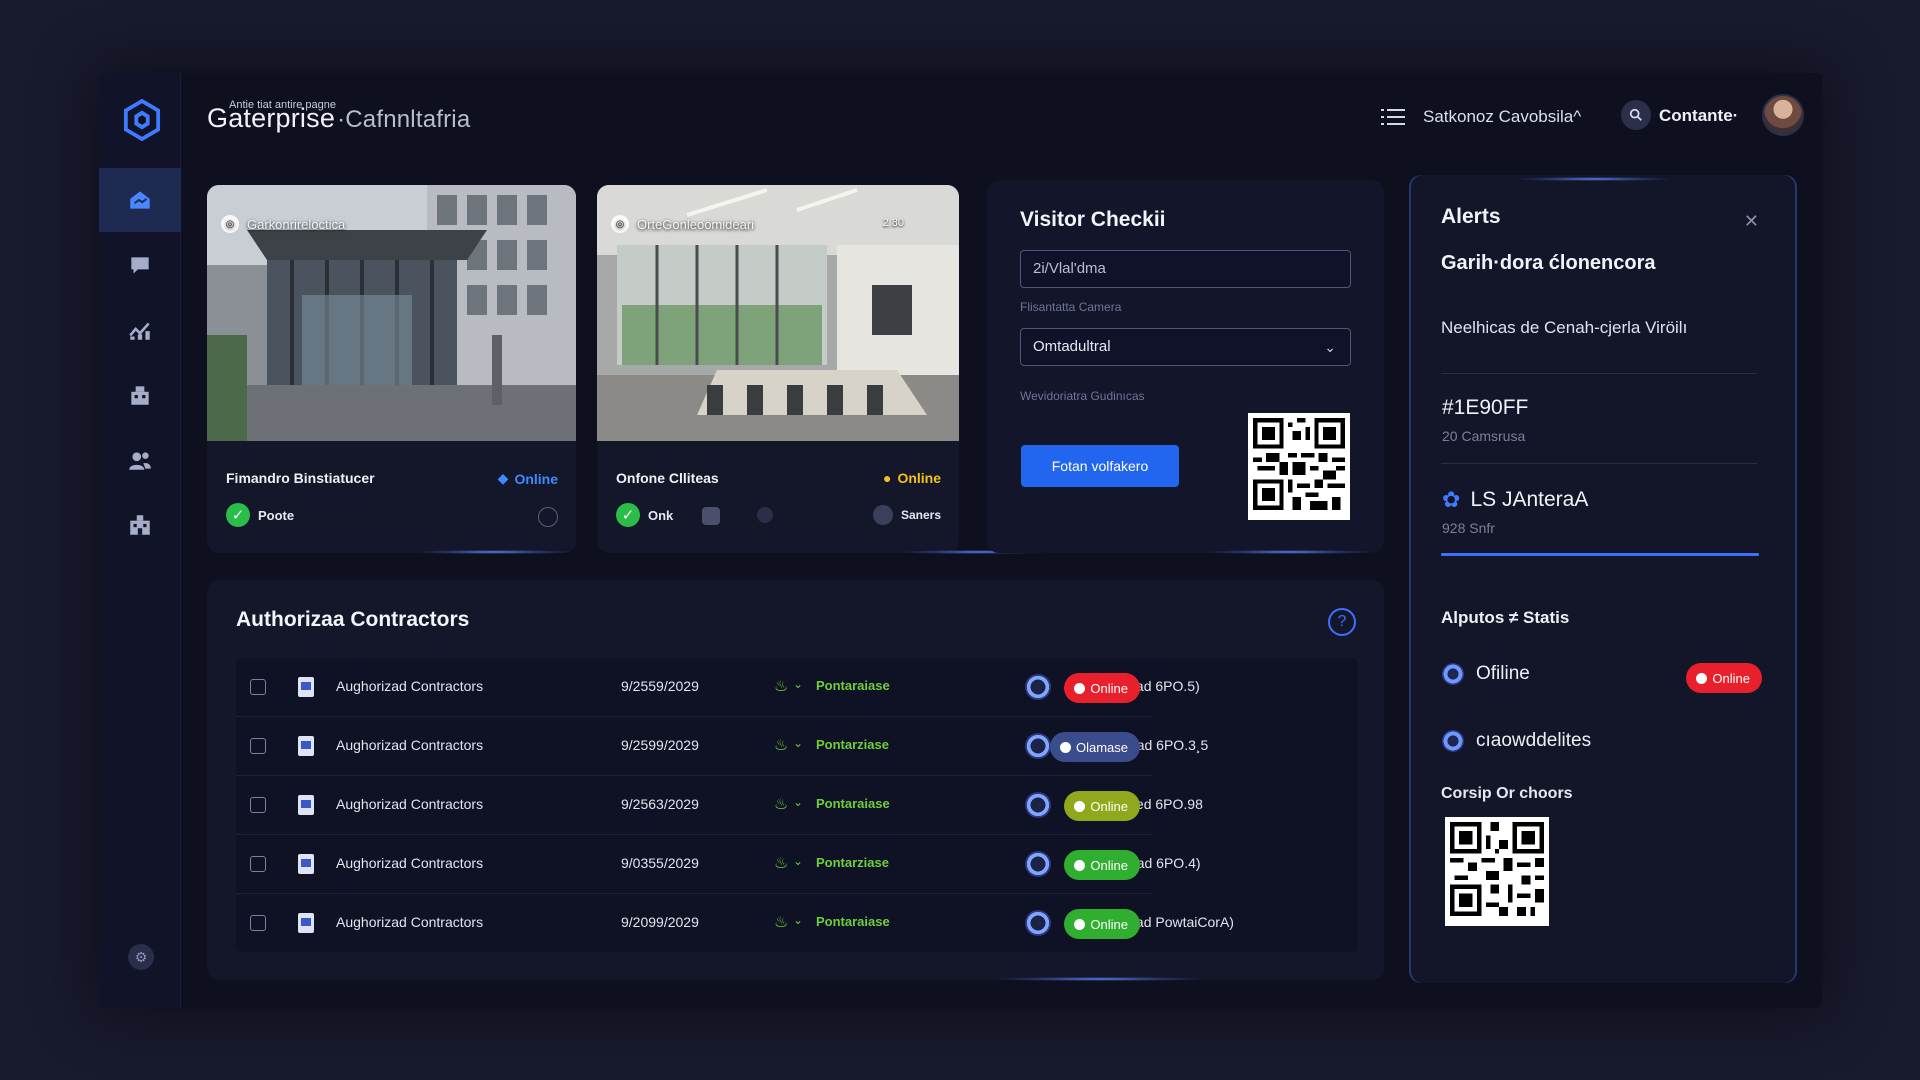 Image resolution: width=1920 pixels, height=1080 pixels. I want to click on sidebar-item-analytics, so click(140, 330).